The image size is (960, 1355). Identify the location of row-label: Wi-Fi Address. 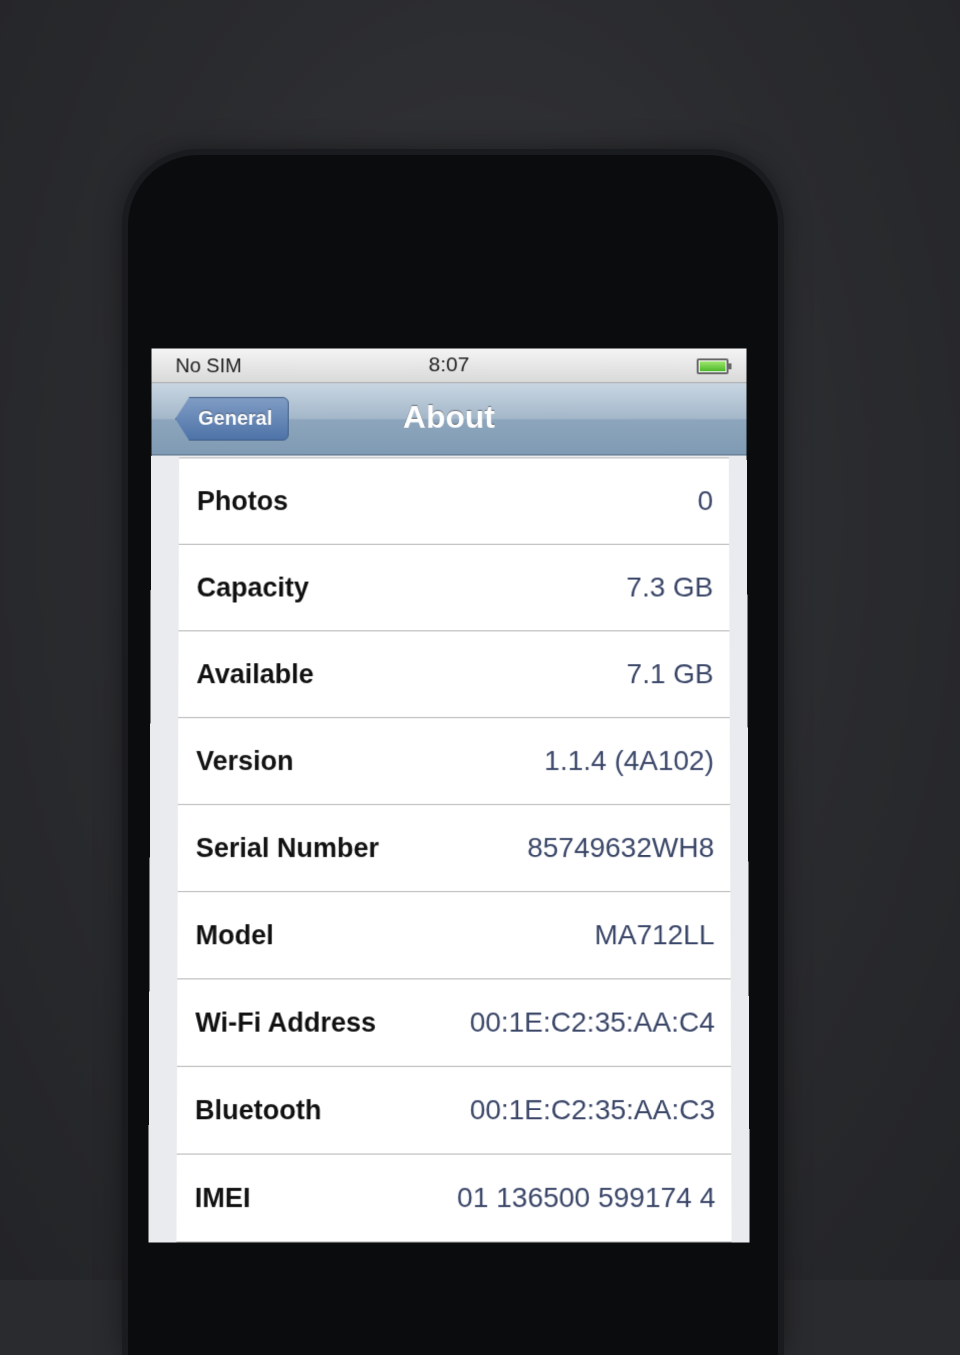
(285, 1022).